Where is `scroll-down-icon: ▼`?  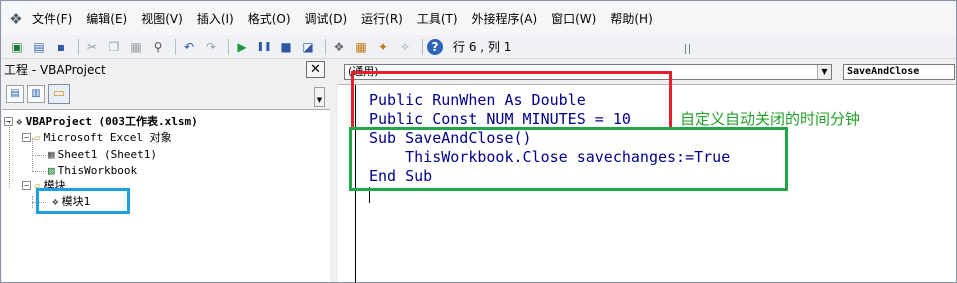
scroll-down-icon: ▼ is located at coordinates (319, 97).